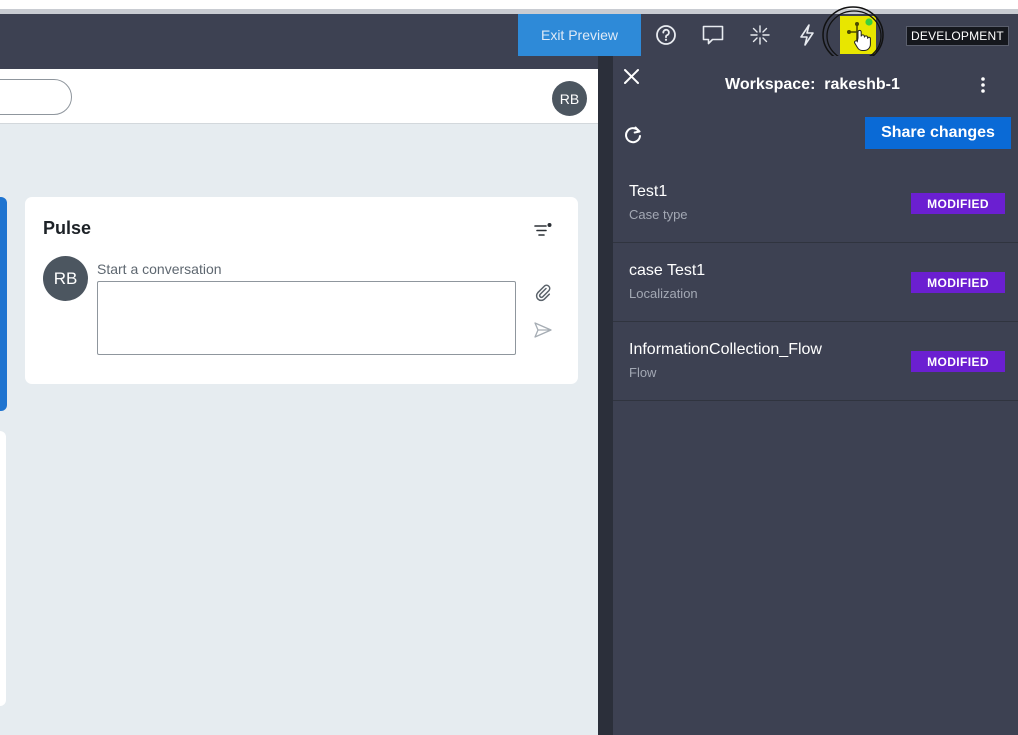 Image resolution: width=1018 pixels, height=735 pixels. I want to click on search-input, so click(36, 97).